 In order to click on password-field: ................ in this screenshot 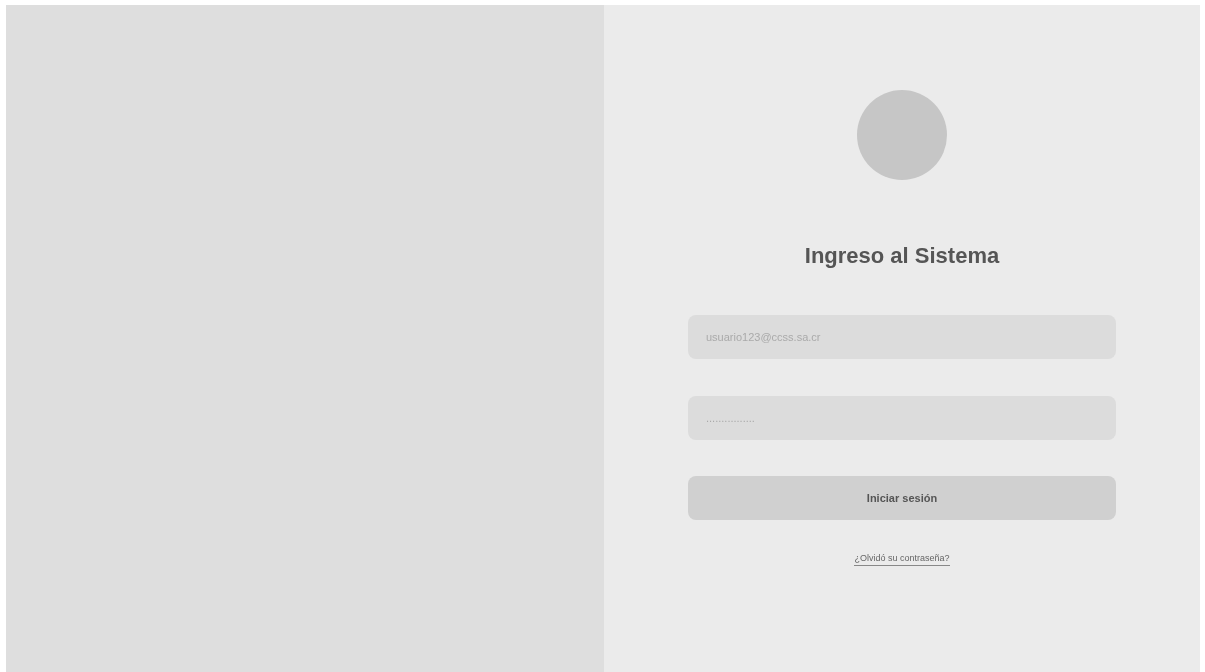, I will do `click(902, 418)`.